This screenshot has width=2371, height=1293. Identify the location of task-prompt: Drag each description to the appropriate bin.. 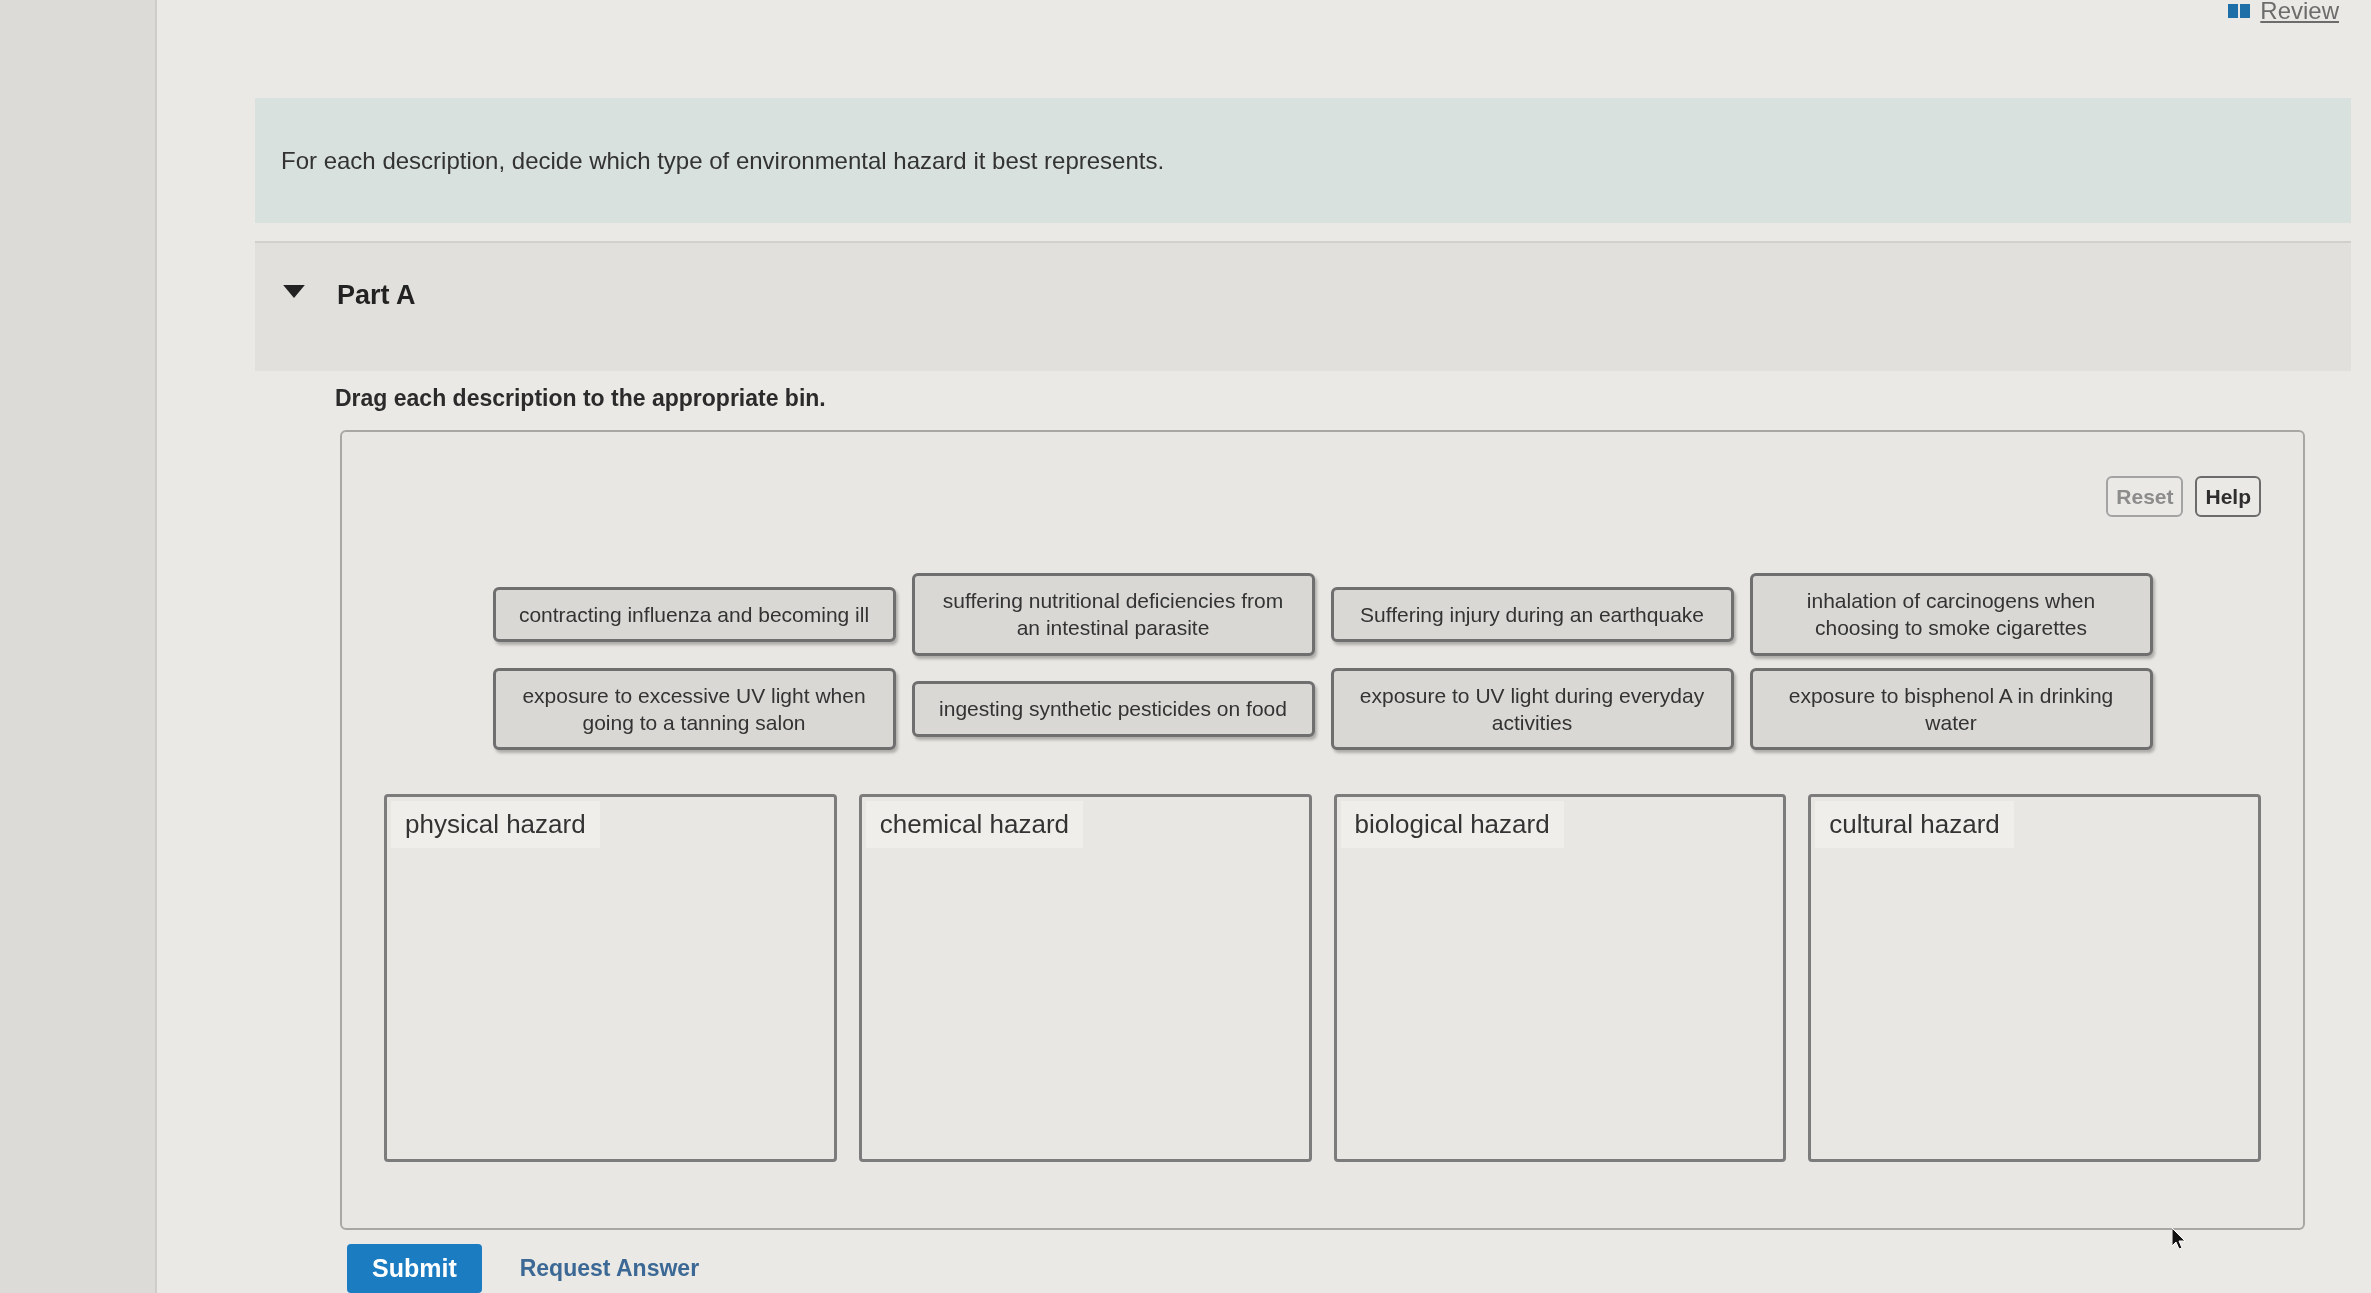
(580, 398).